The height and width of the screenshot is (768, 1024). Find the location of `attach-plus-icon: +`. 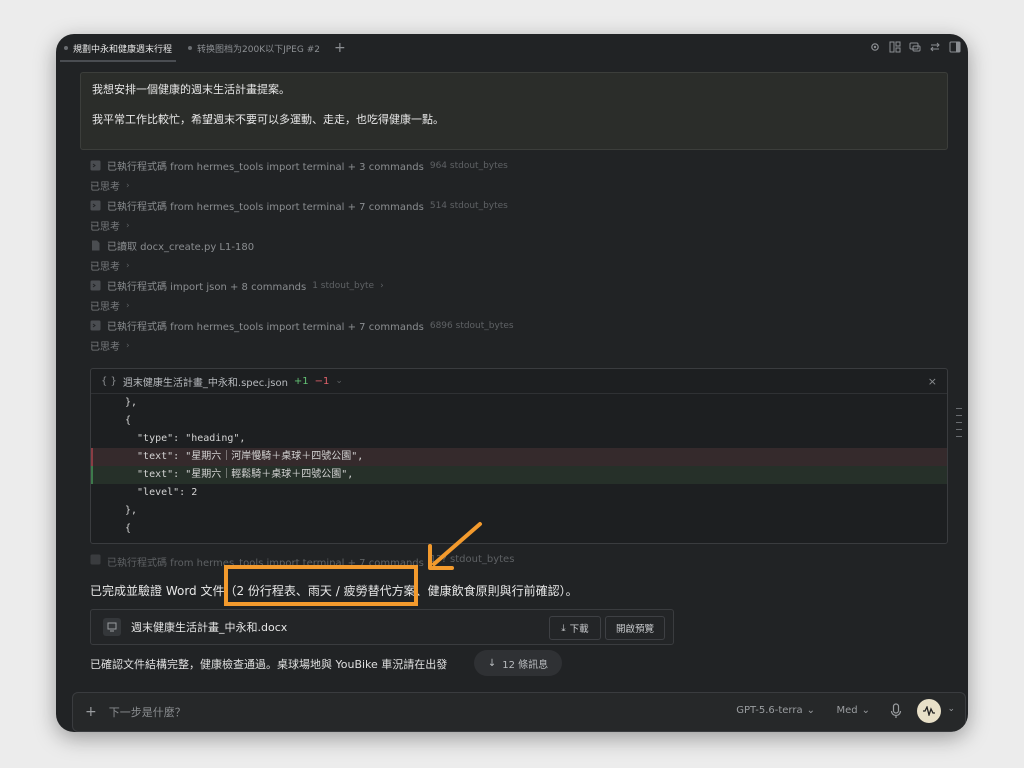

attach-plus-icon: + is located at coordinates (91, 712).